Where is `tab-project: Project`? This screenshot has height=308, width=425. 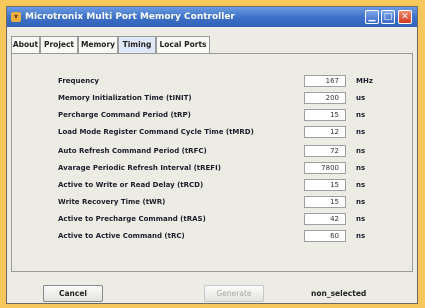
tab-project: Project is located at coordinates (59, 44).